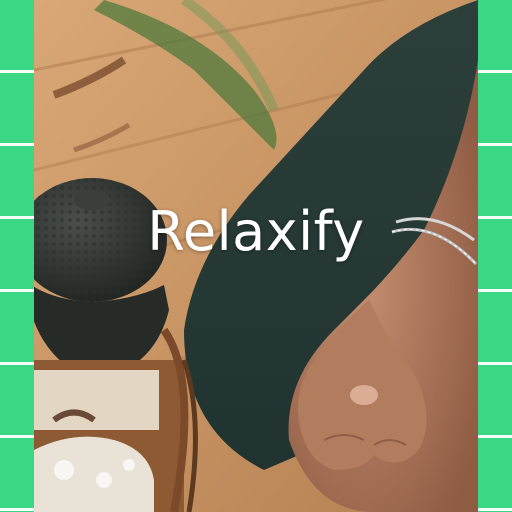 Image resolution: width=512 pixels, height=512 pixels. What do you see at coordinates (256, 231) in the screenshot?
I see `app-title: Relaxify` at bounding box center [256, 231].